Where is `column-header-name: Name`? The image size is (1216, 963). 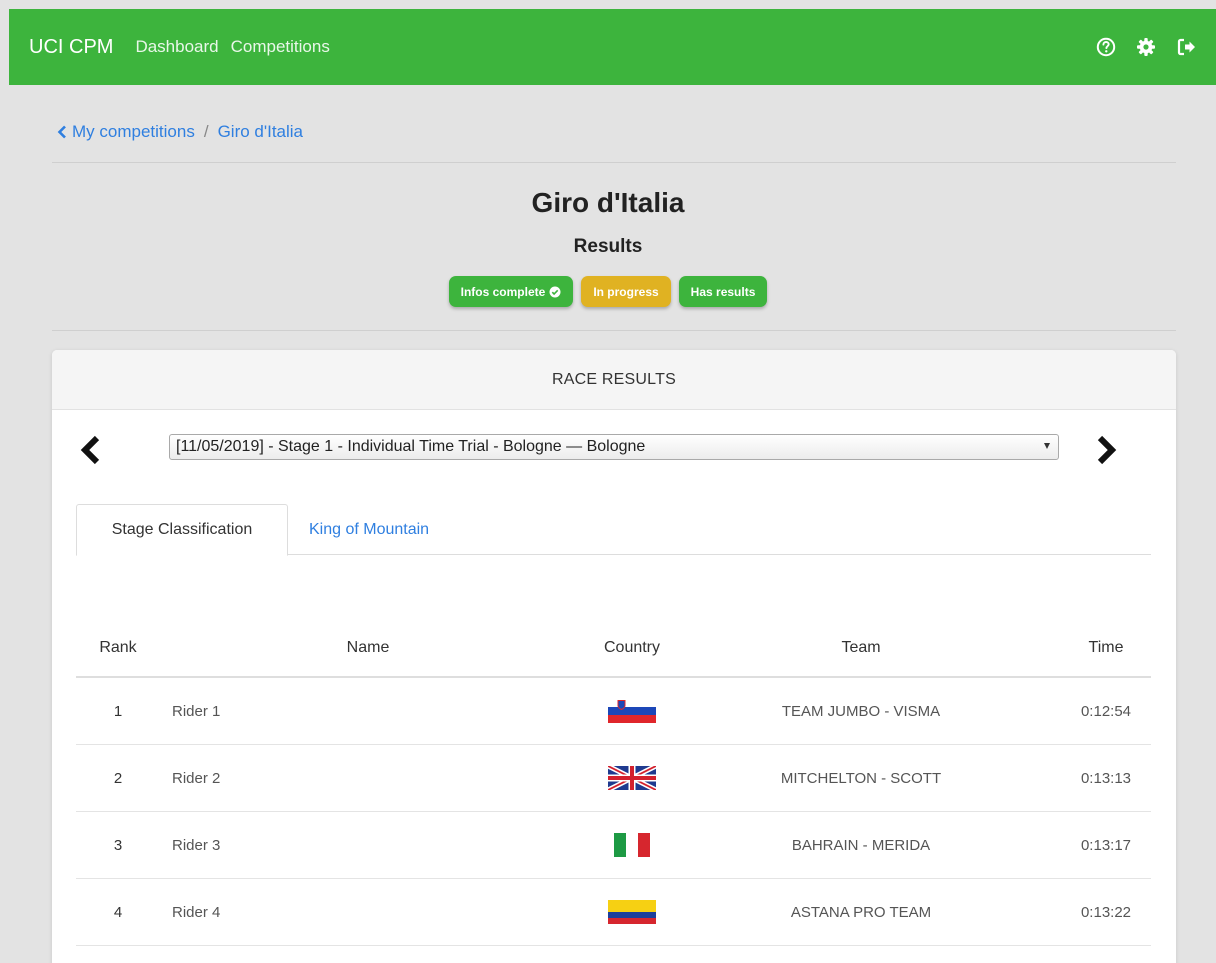
column-header-name: Name is located at coordinates (368, 648).